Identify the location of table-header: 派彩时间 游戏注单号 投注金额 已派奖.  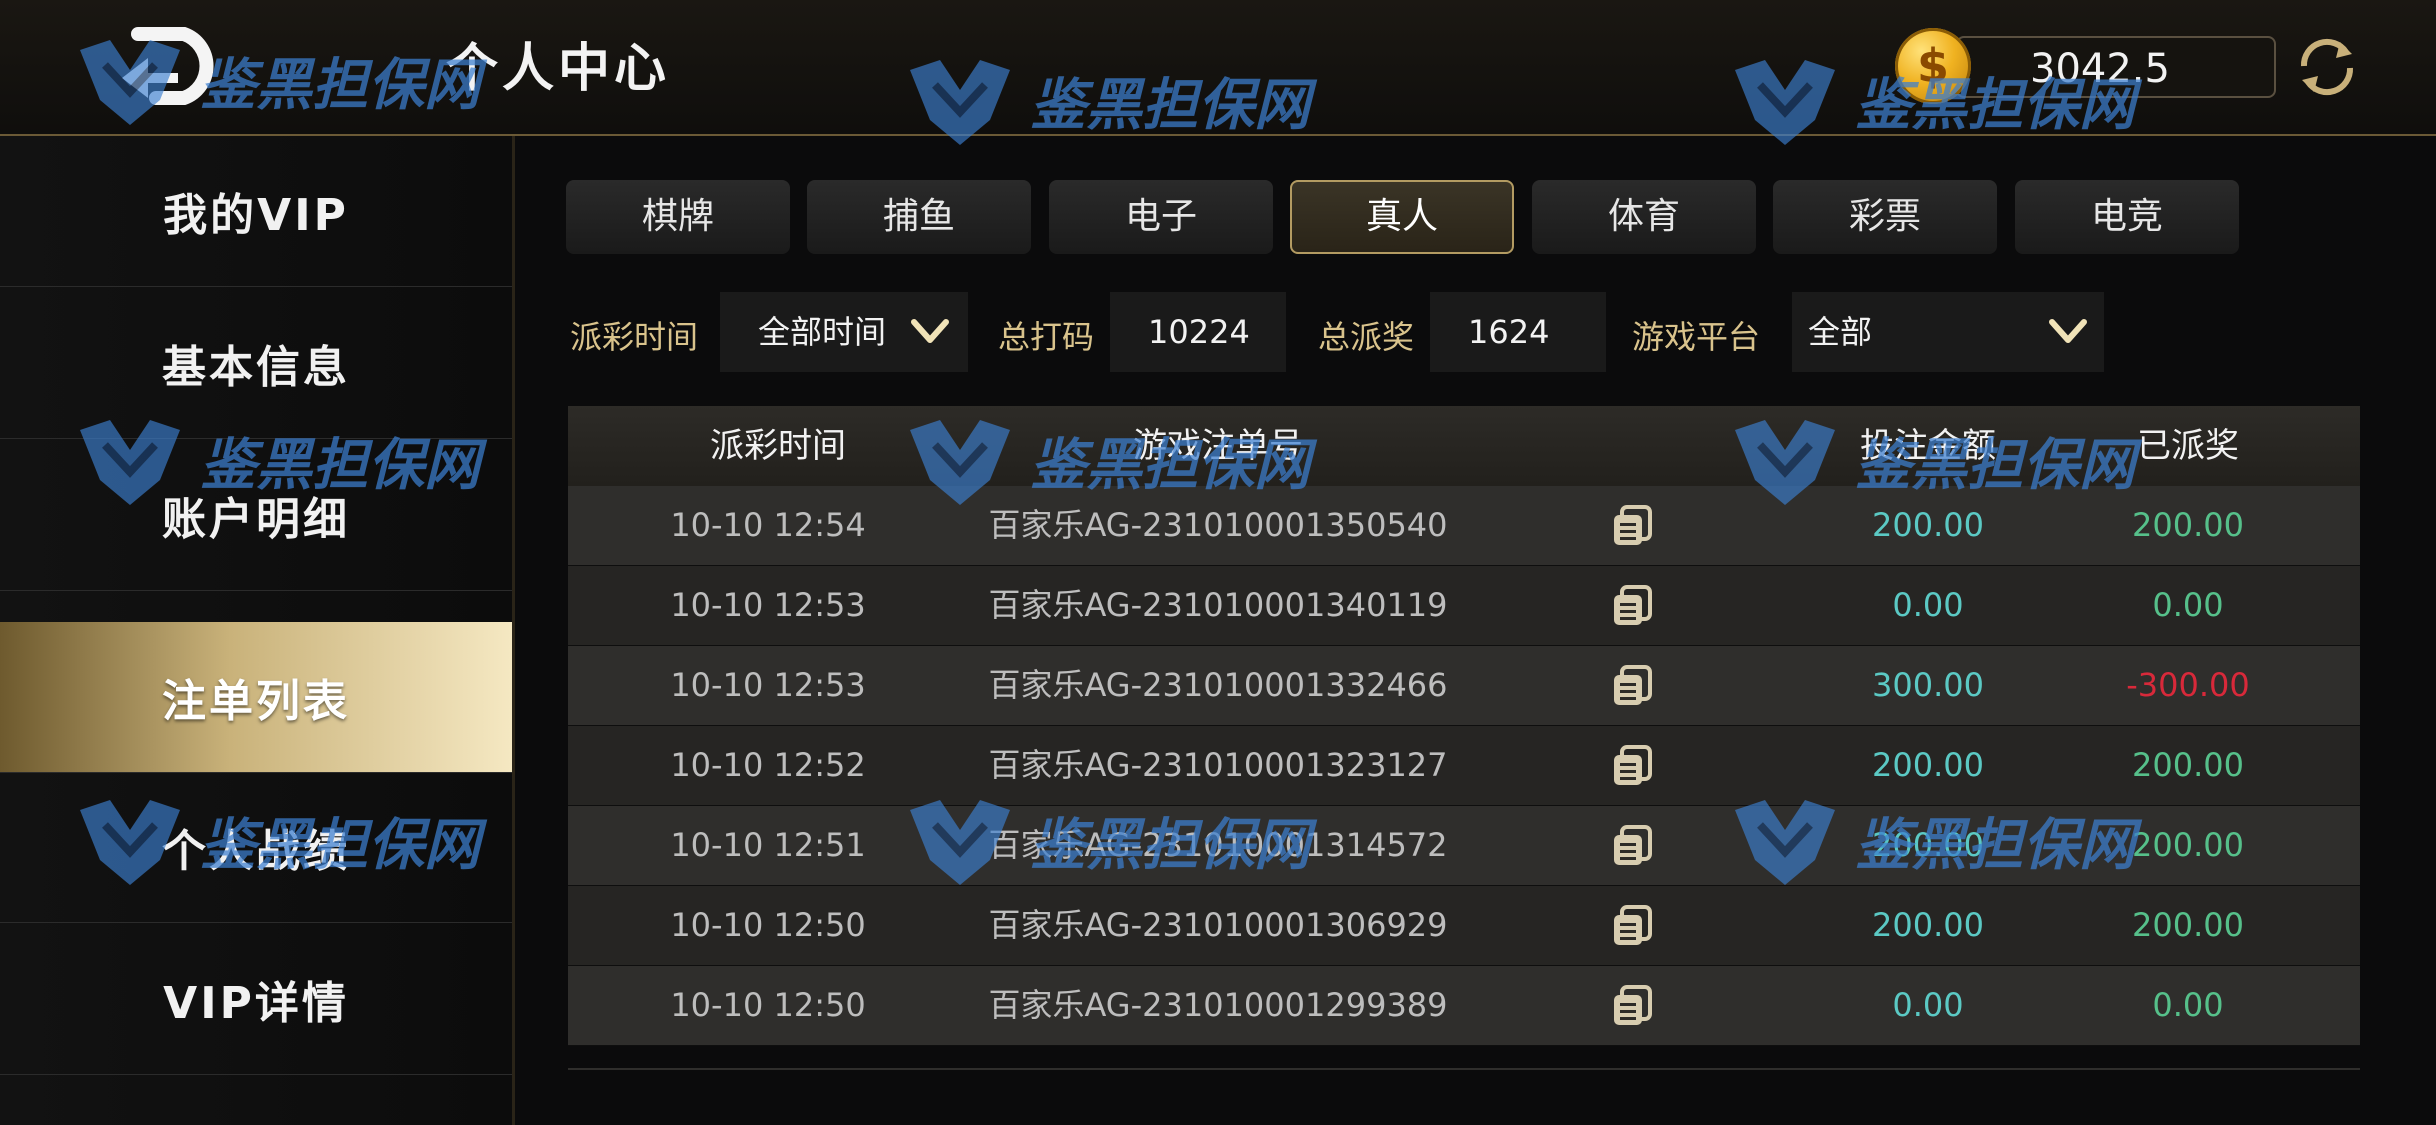
(1464, 446).